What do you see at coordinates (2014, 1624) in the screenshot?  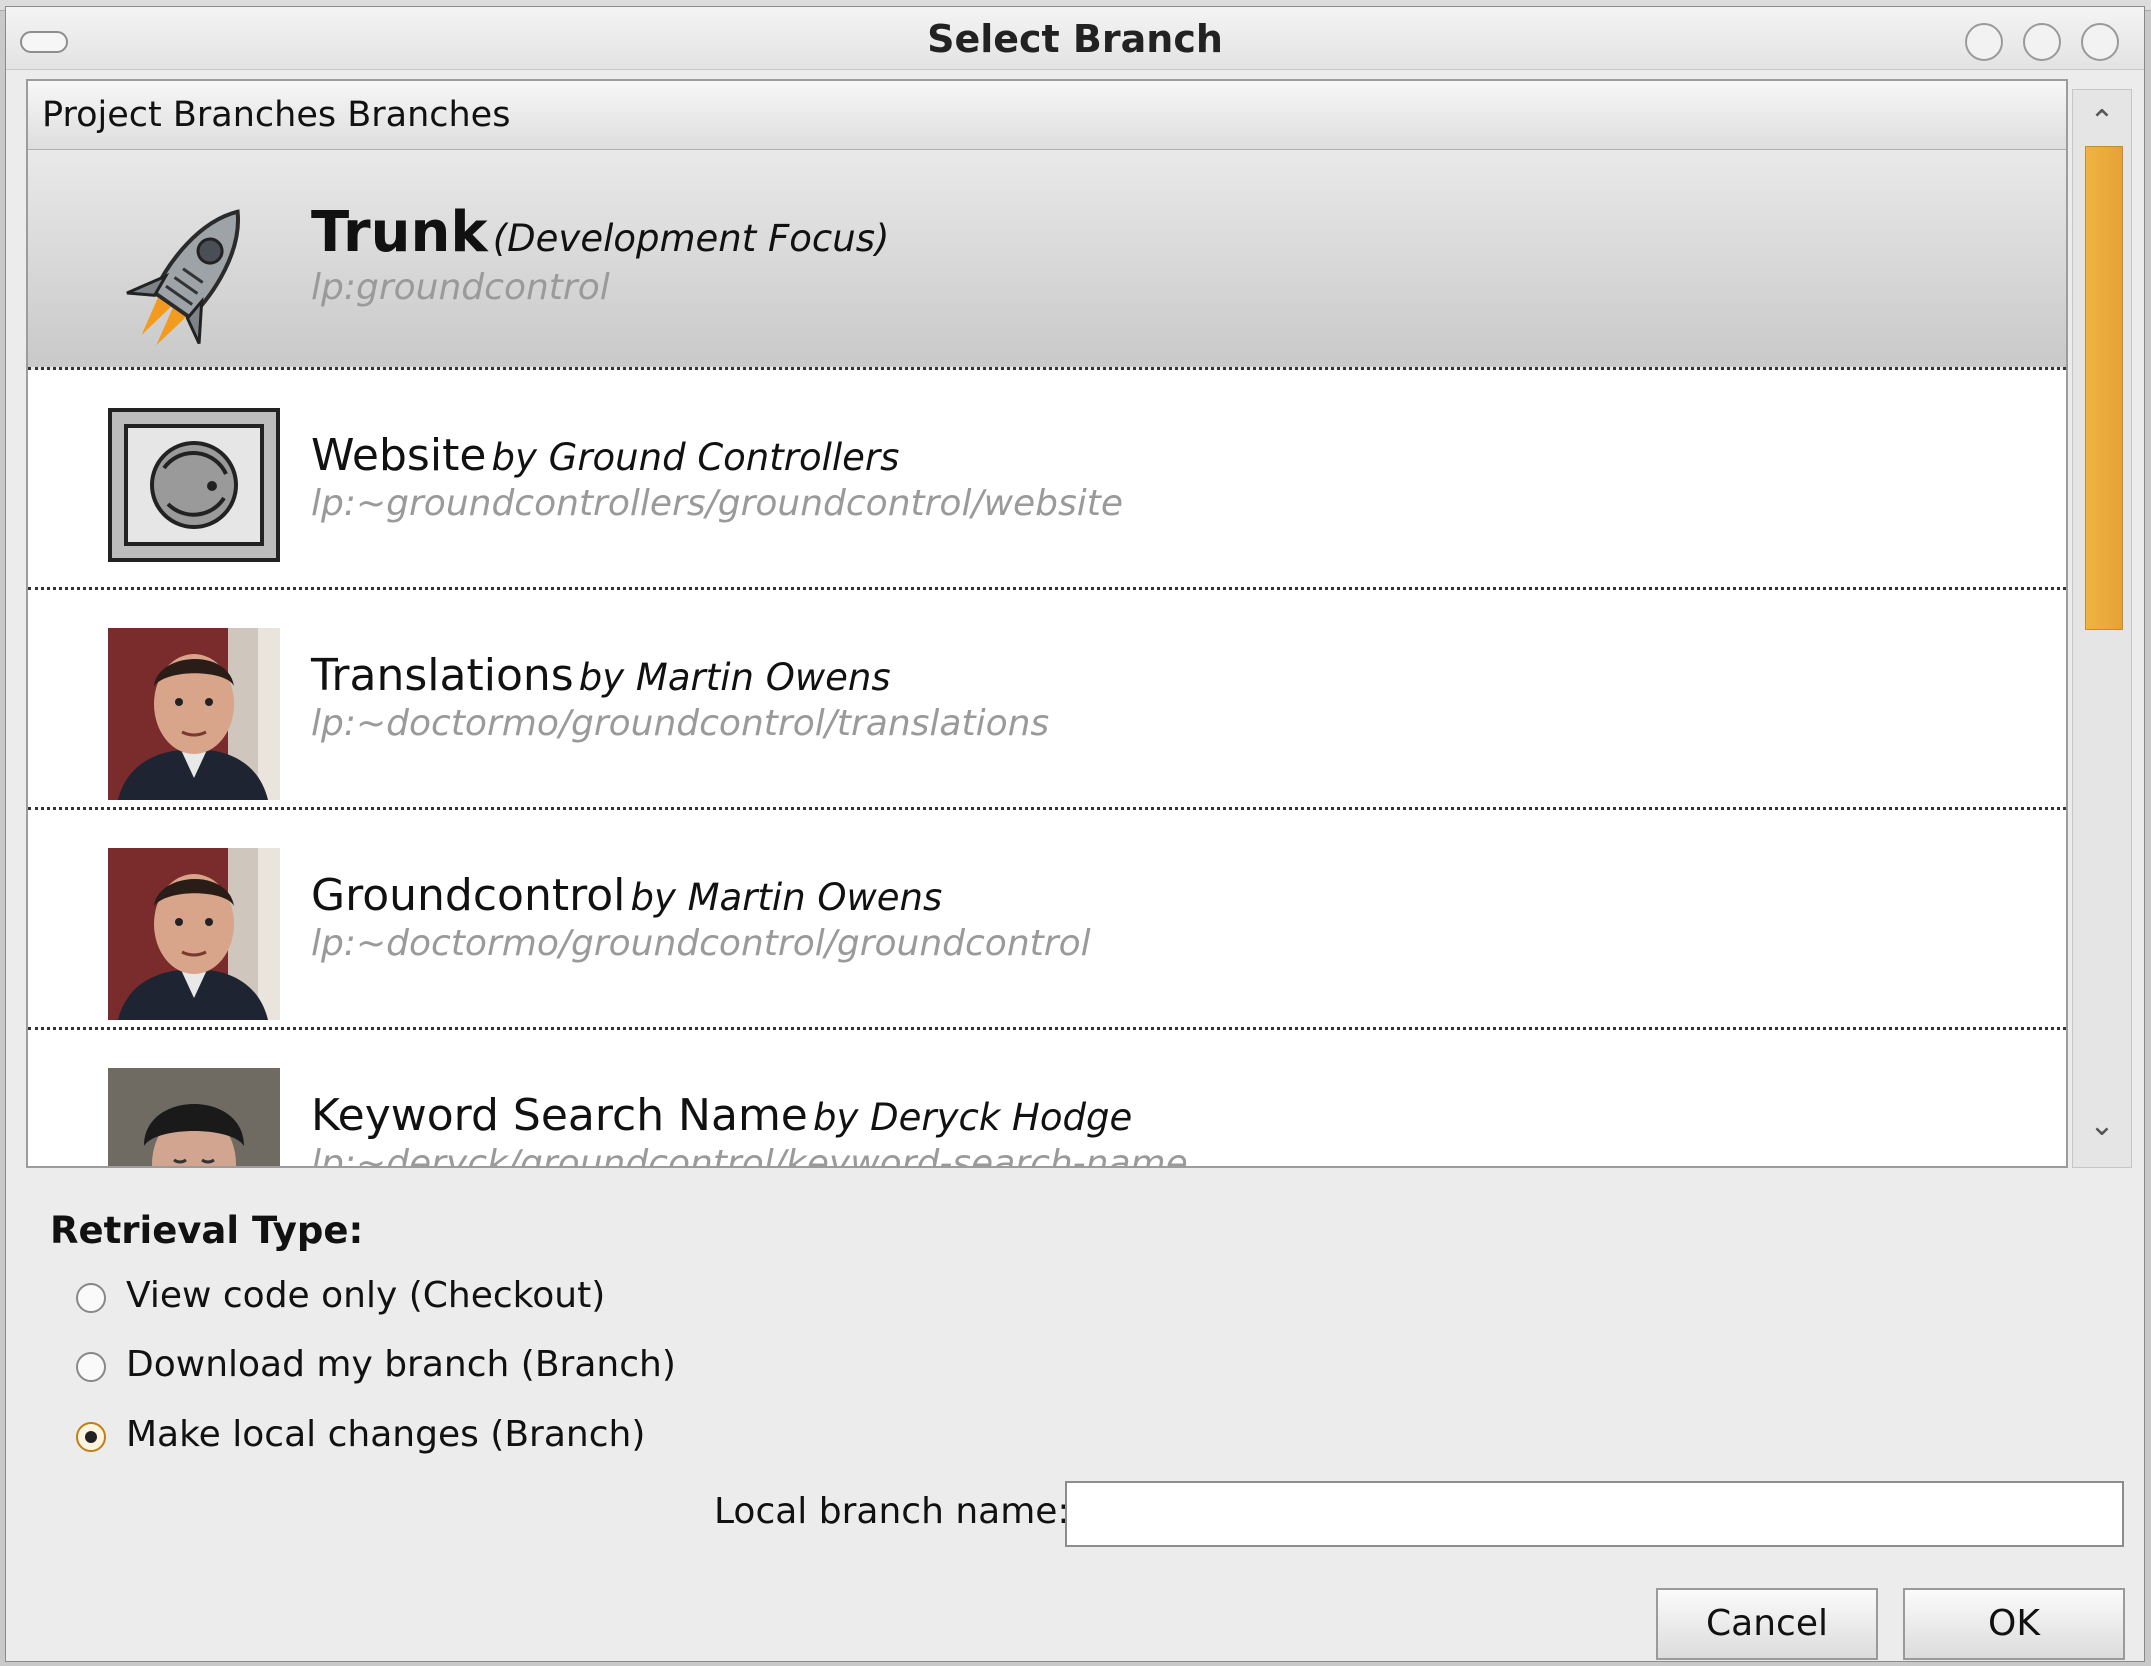 I see `ok-button: OK` at bounding box center [2014, 1624].